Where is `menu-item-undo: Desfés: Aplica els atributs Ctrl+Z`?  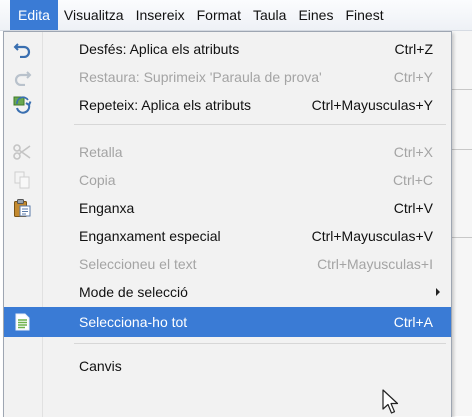
menu-item-undo: Desfés: Aplica els atributs Ctrl+Z is located at coordinates (227, 49).